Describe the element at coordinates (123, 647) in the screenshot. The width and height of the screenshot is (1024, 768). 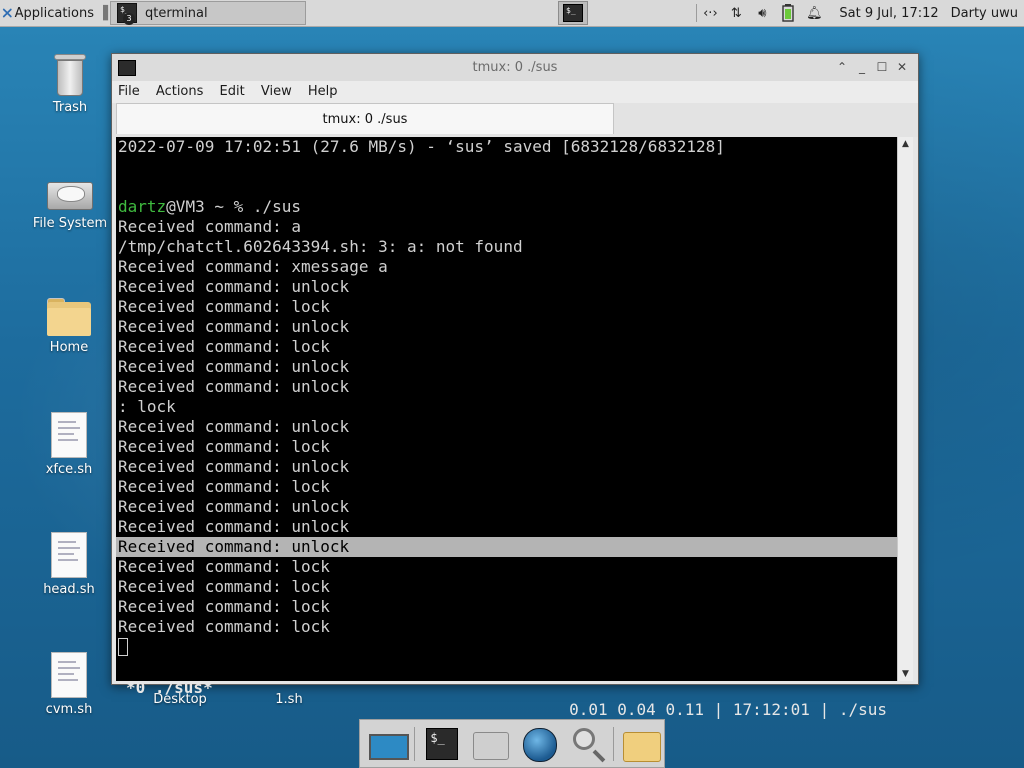
I see `terminal-cursor` at that location.